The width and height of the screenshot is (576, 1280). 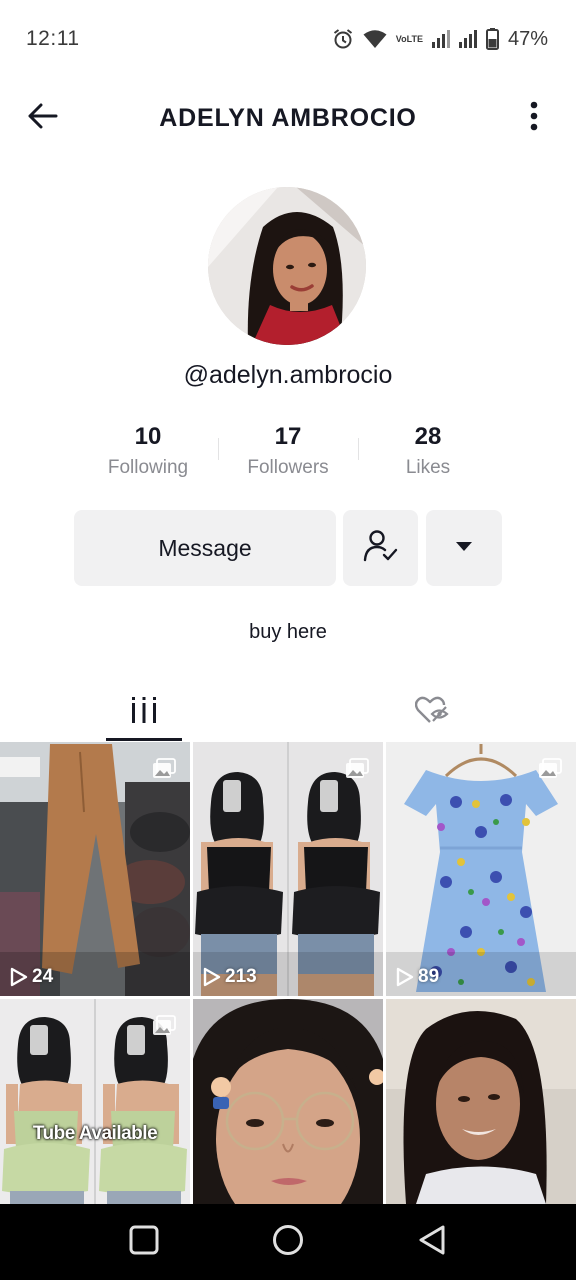 What do you see at coordinates (95, 869) in the screenshot?
I see `video-thumbnail: 24` at bounding box center [95, 869].